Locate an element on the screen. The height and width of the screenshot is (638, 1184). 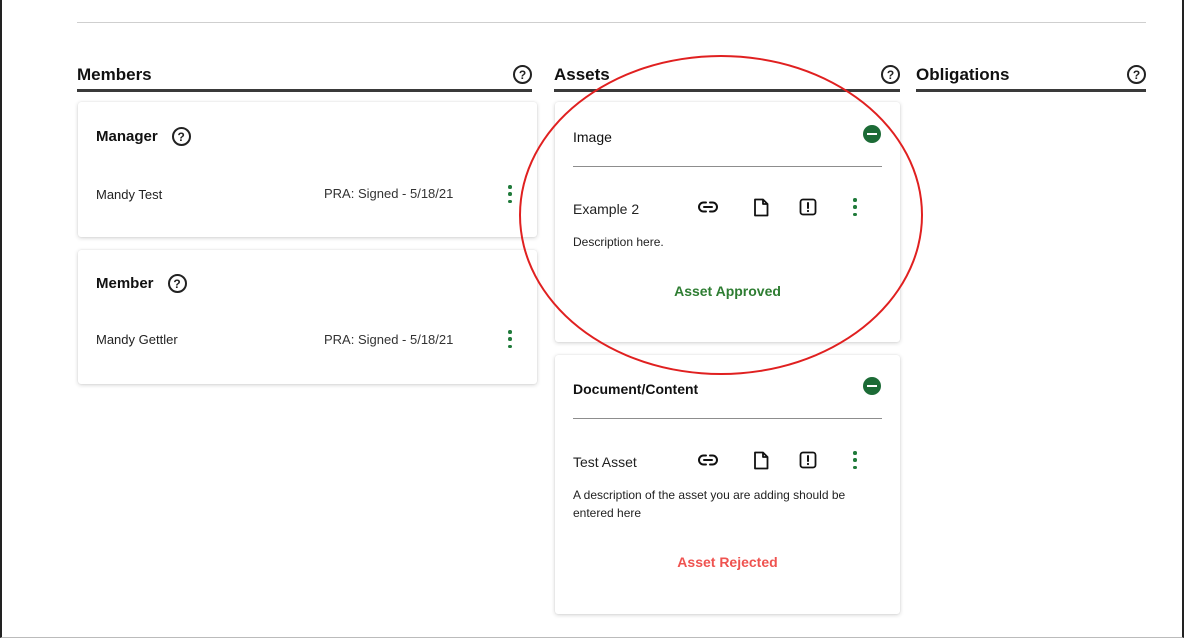
asset-description: Description here. is located at coordinates (618, 242).